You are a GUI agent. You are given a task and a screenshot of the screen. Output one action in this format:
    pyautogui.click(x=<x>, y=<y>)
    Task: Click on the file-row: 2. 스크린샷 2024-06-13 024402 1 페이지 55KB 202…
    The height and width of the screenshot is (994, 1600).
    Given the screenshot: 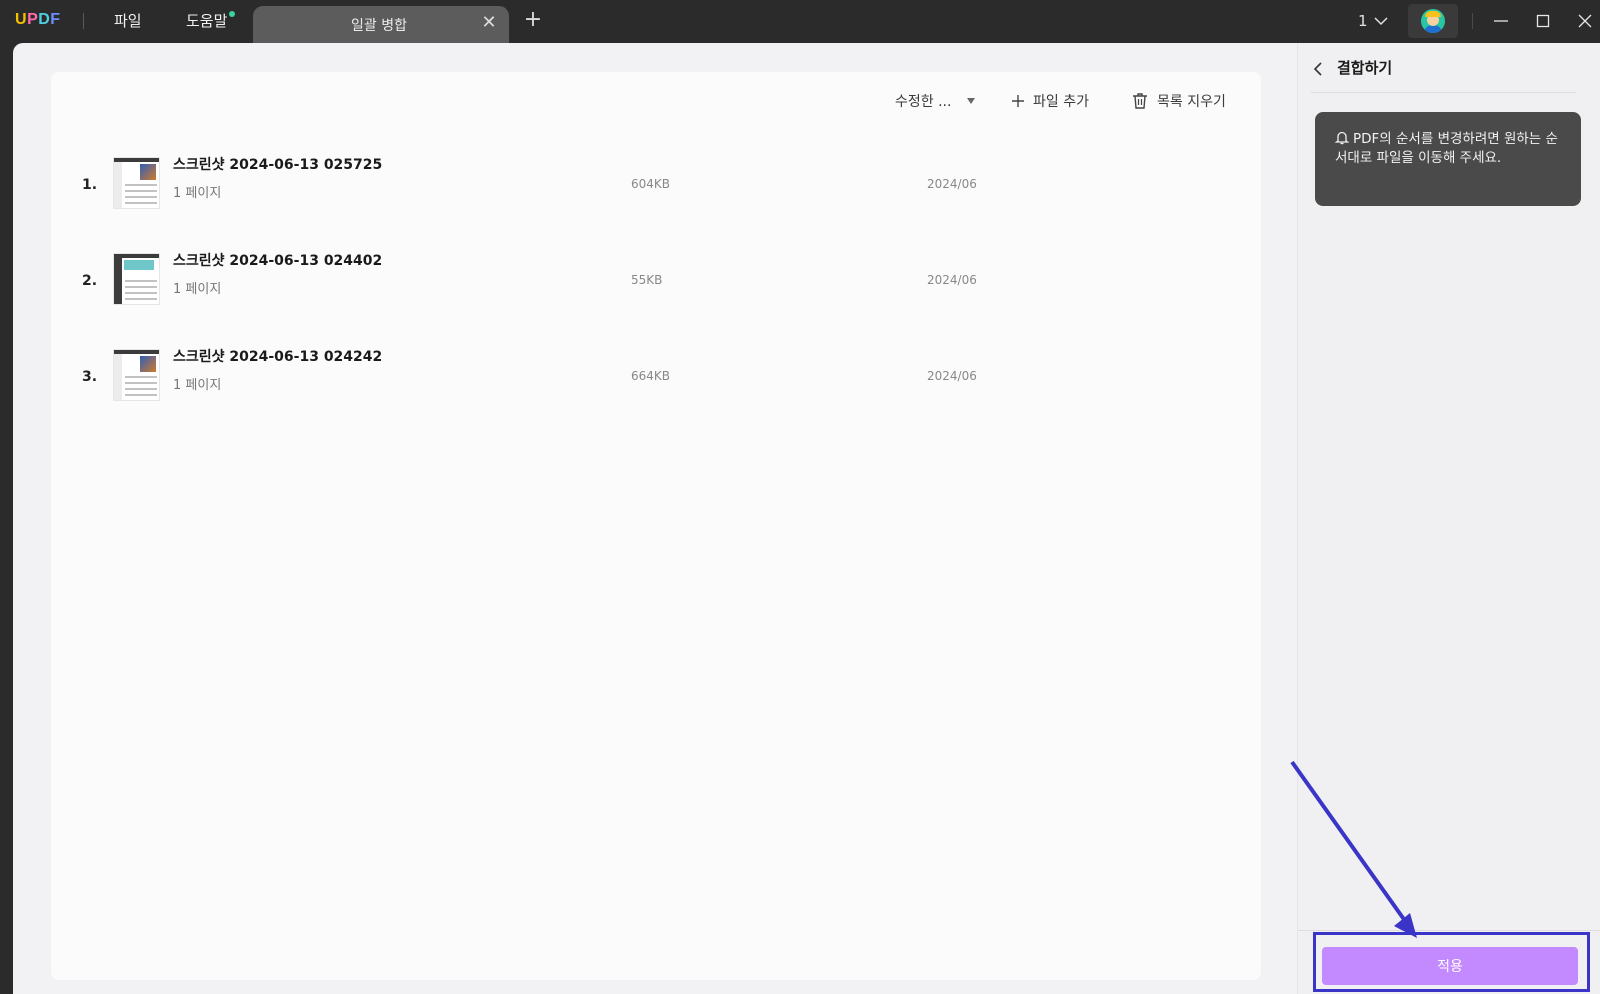 What is the action you would take?
    pyautogui.click(x=656, y=281)
    